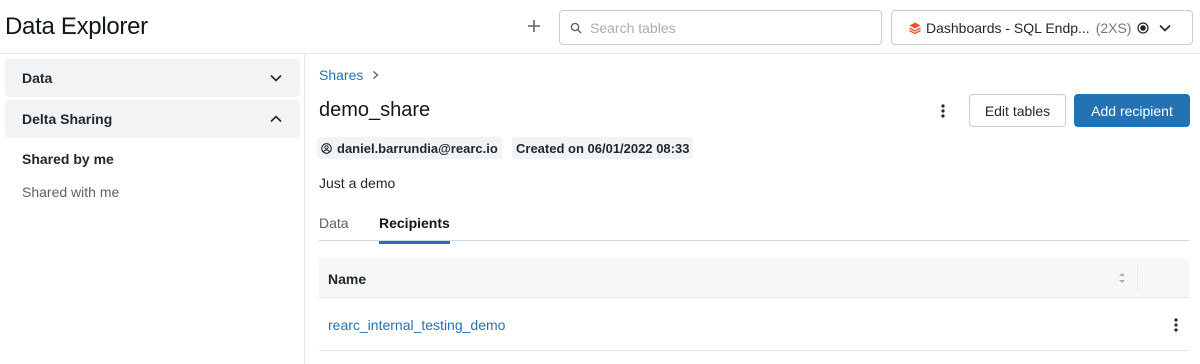  I want to click on tab-data: Data, so click(334, 228).